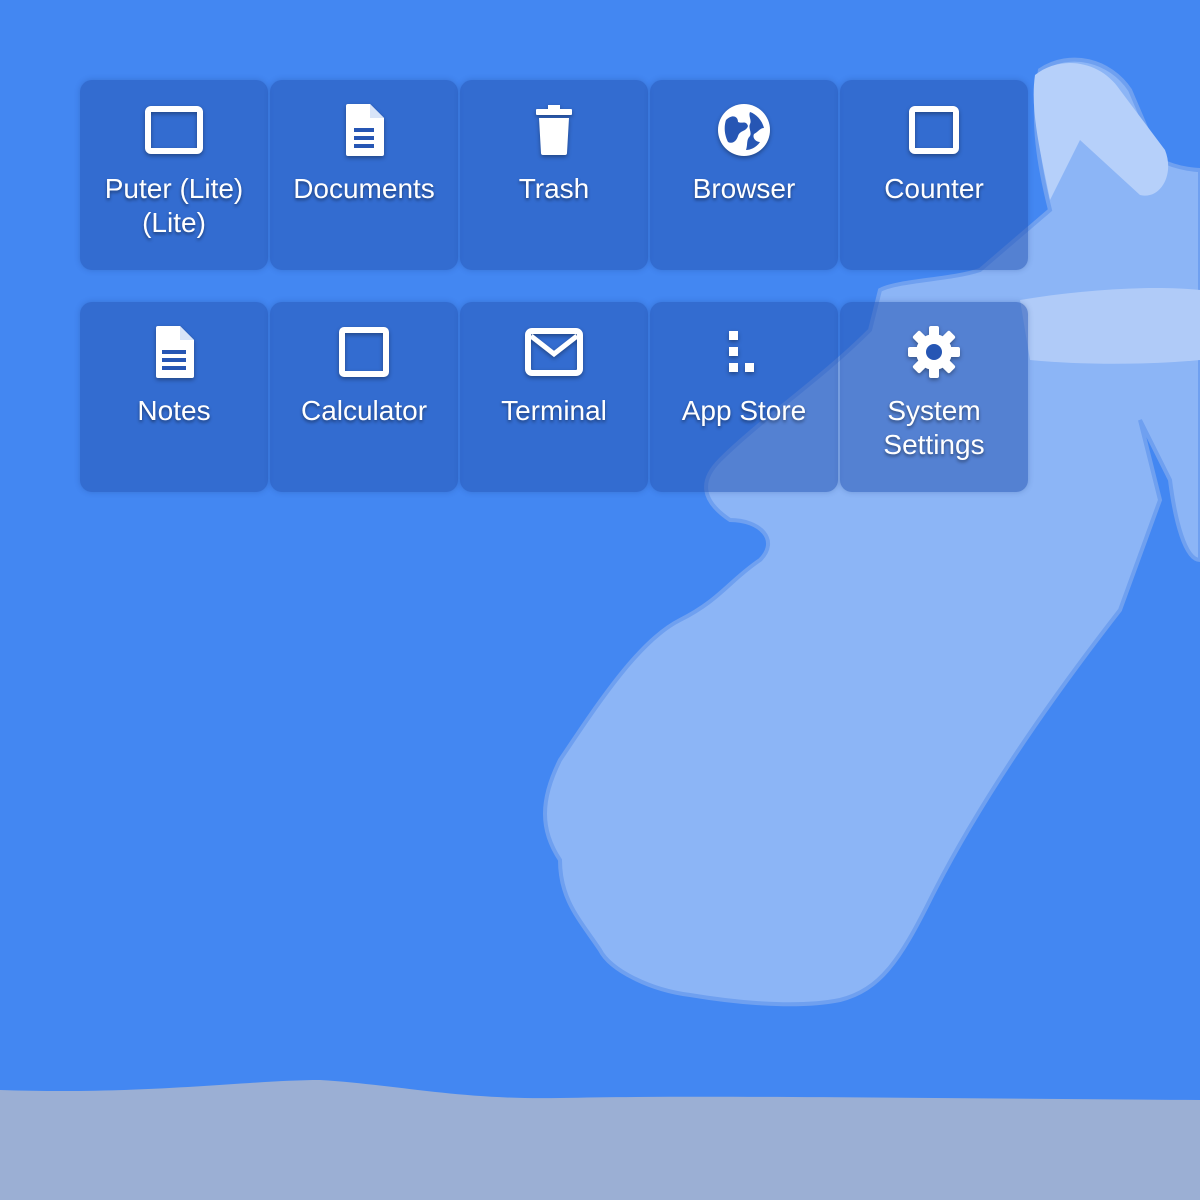 The image size is (1200, 1200). What do you see at coordinates (554, 130) in the screenshot?
I see `trash-icon` at bounding box center [554, 130].